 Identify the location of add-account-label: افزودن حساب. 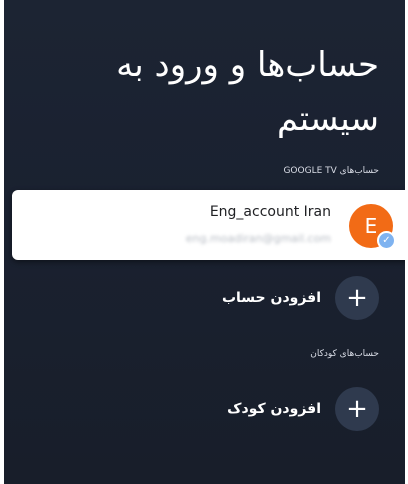
(271, 298).